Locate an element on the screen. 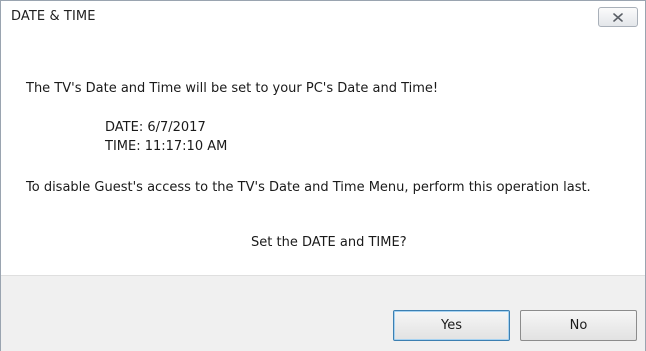 Image resolution: width=646 pixels, height=351 pixels. dialog-title: DATE & TIME is located at coordinates (53, 16).